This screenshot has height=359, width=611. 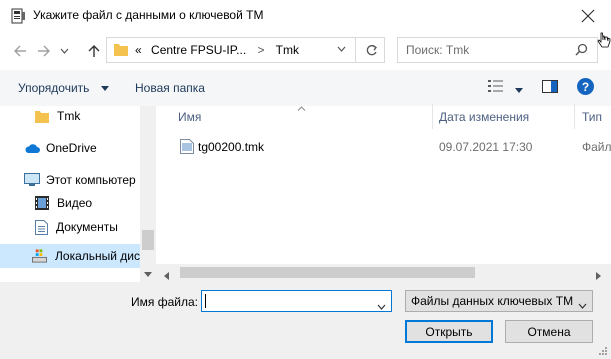 I want to click on sidebar-item-onedrive: OneDrive, so click(x=70, y=148).